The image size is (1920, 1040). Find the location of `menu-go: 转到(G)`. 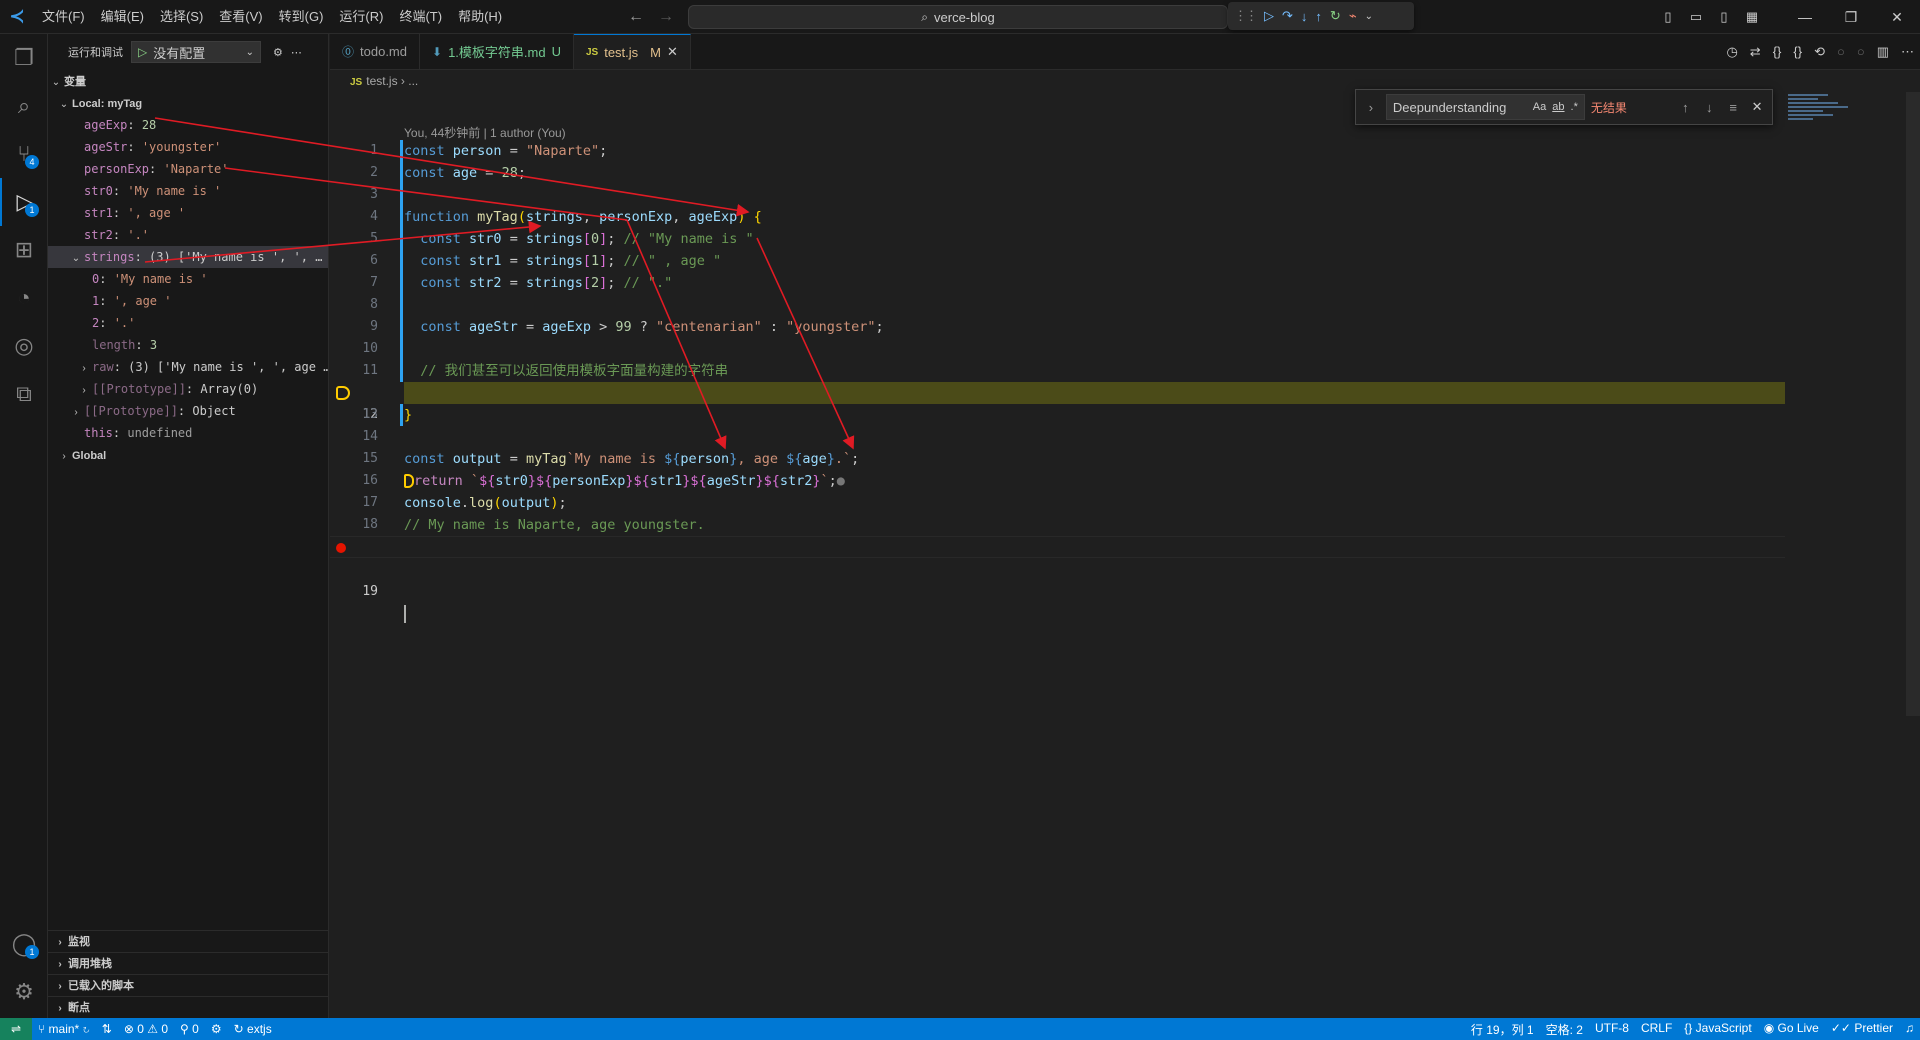

menu-go: 转到(G) is located at coordinates (301, 17).